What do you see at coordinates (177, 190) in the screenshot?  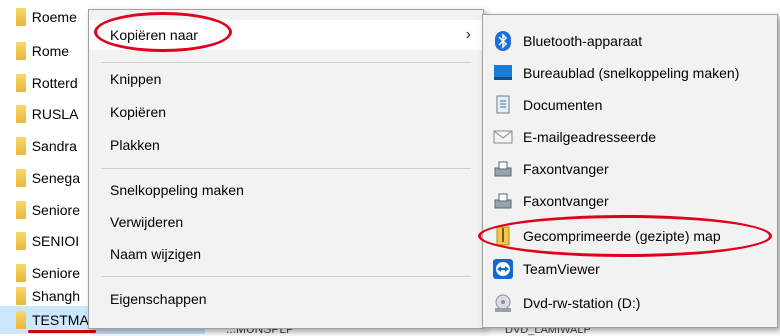 I see `menu-item-label: Snelkoppeling maken` at bounding box center [177, 190].